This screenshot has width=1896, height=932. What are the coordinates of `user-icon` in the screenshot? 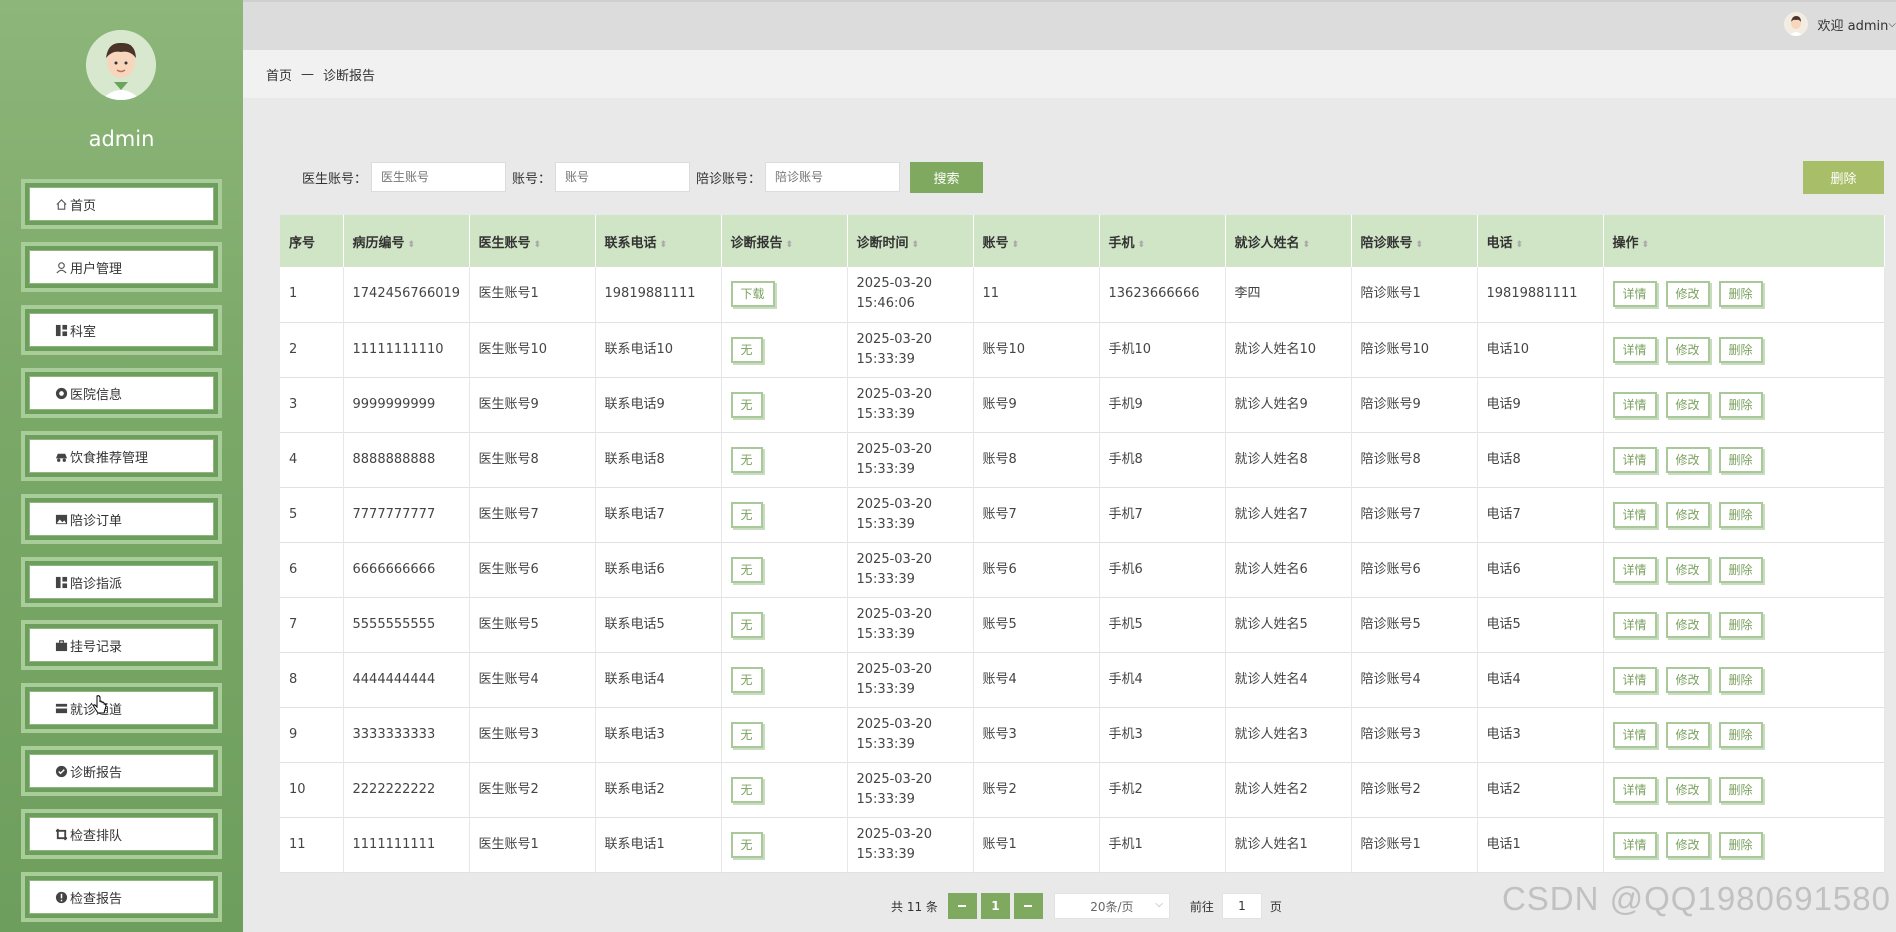 It's located at (61, 267).